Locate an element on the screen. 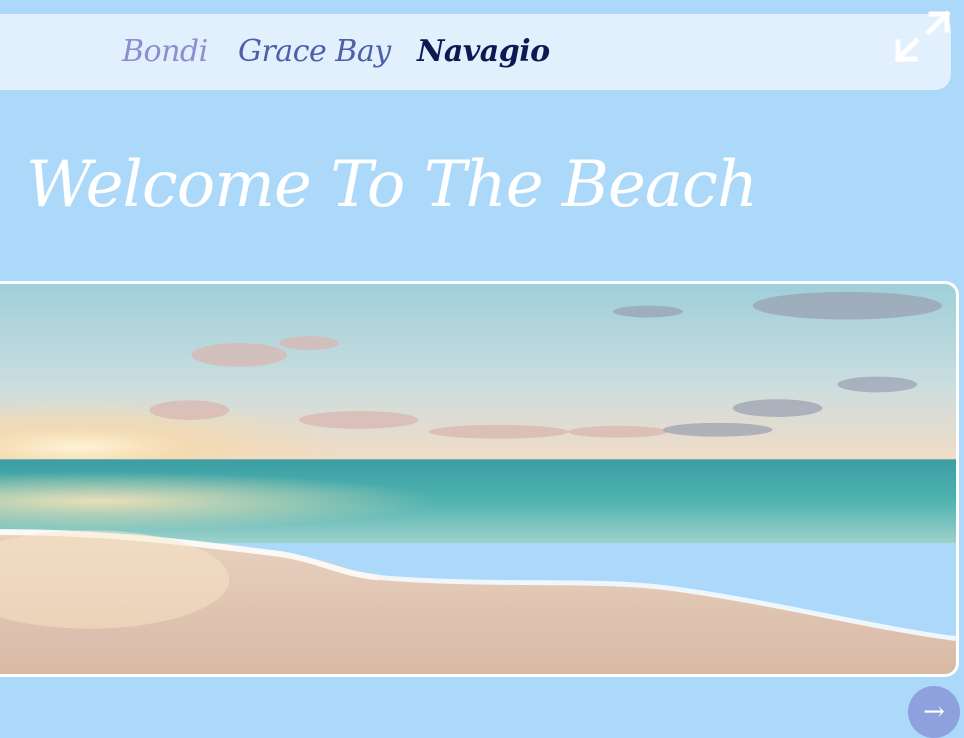  nav-link-bondi: Bondi is located at coordinates (165, 51).